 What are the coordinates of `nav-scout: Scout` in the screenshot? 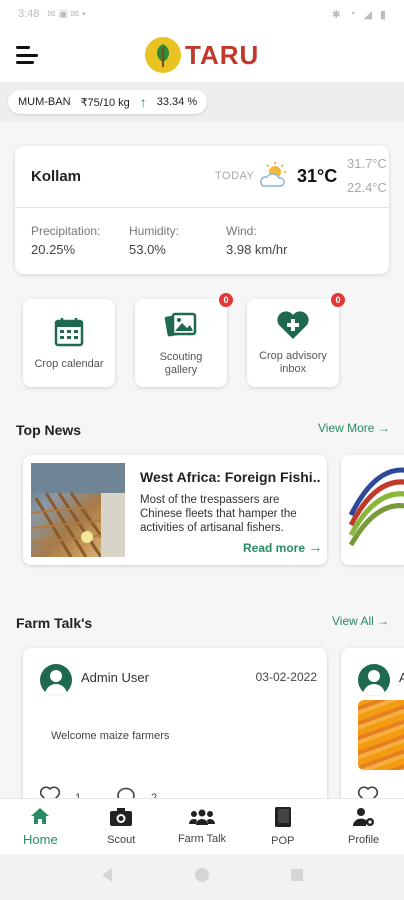 It's located at (121, 826).